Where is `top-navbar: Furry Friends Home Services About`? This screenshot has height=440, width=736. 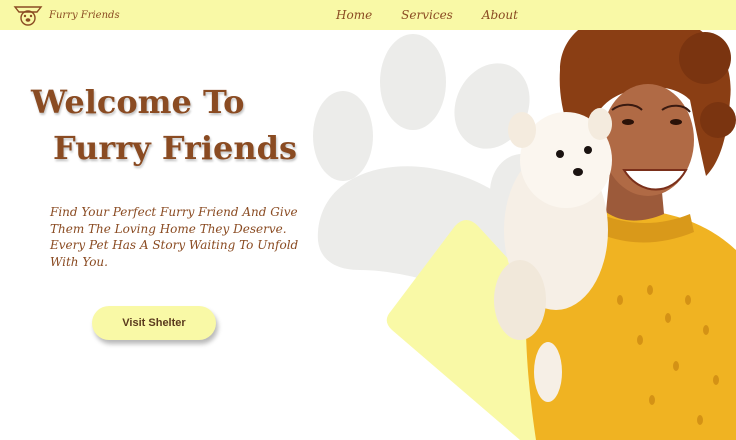 top-navbar: Furry Friends Home Services About is located at coordinates (368, 15).